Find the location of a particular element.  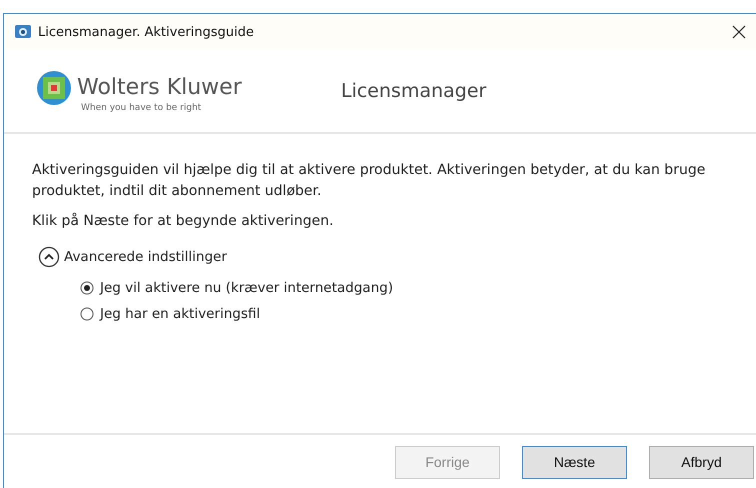

radio-label: Jeg har en aktiveringsfil is located at coordinates (180, 314).